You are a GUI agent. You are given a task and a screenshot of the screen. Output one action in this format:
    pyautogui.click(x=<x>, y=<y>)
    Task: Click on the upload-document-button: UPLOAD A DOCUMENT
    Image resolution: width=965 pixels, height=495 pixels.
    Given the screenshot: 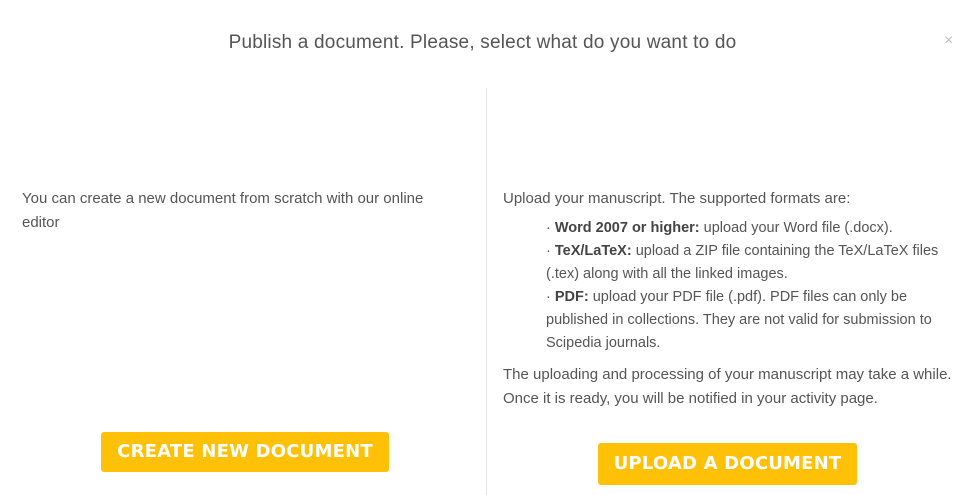 What is the action you would take?
    pyautogui.click(x=727, y=464)
    